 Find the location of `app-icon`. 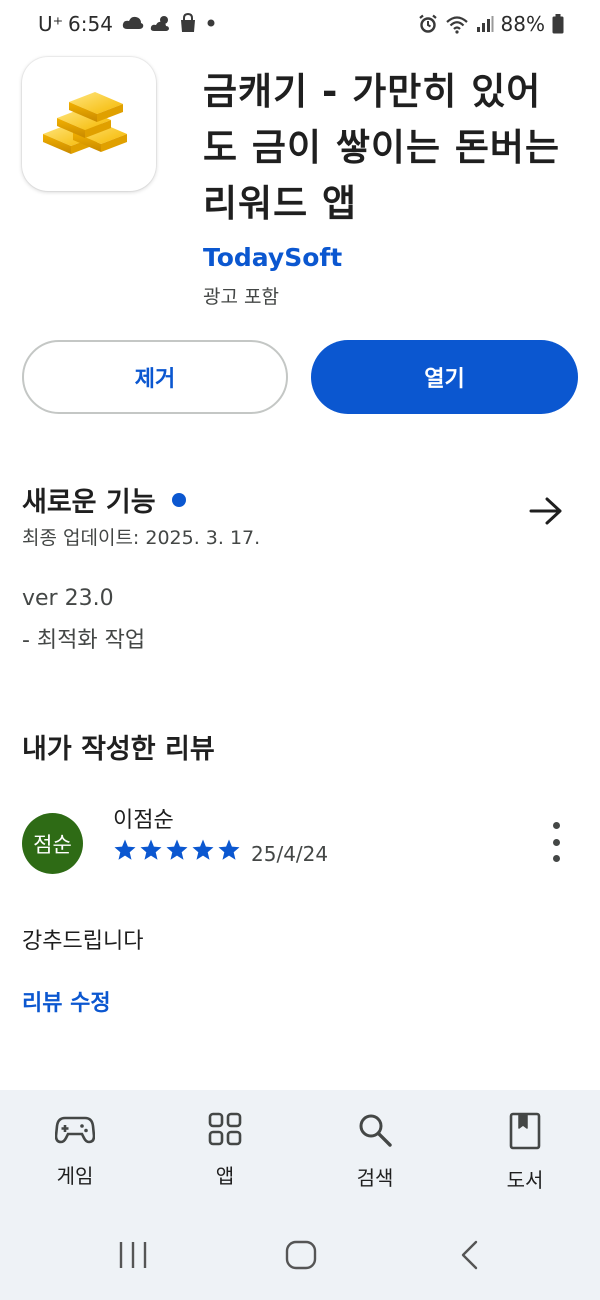

app-icon is located at coordinates (89, 124).